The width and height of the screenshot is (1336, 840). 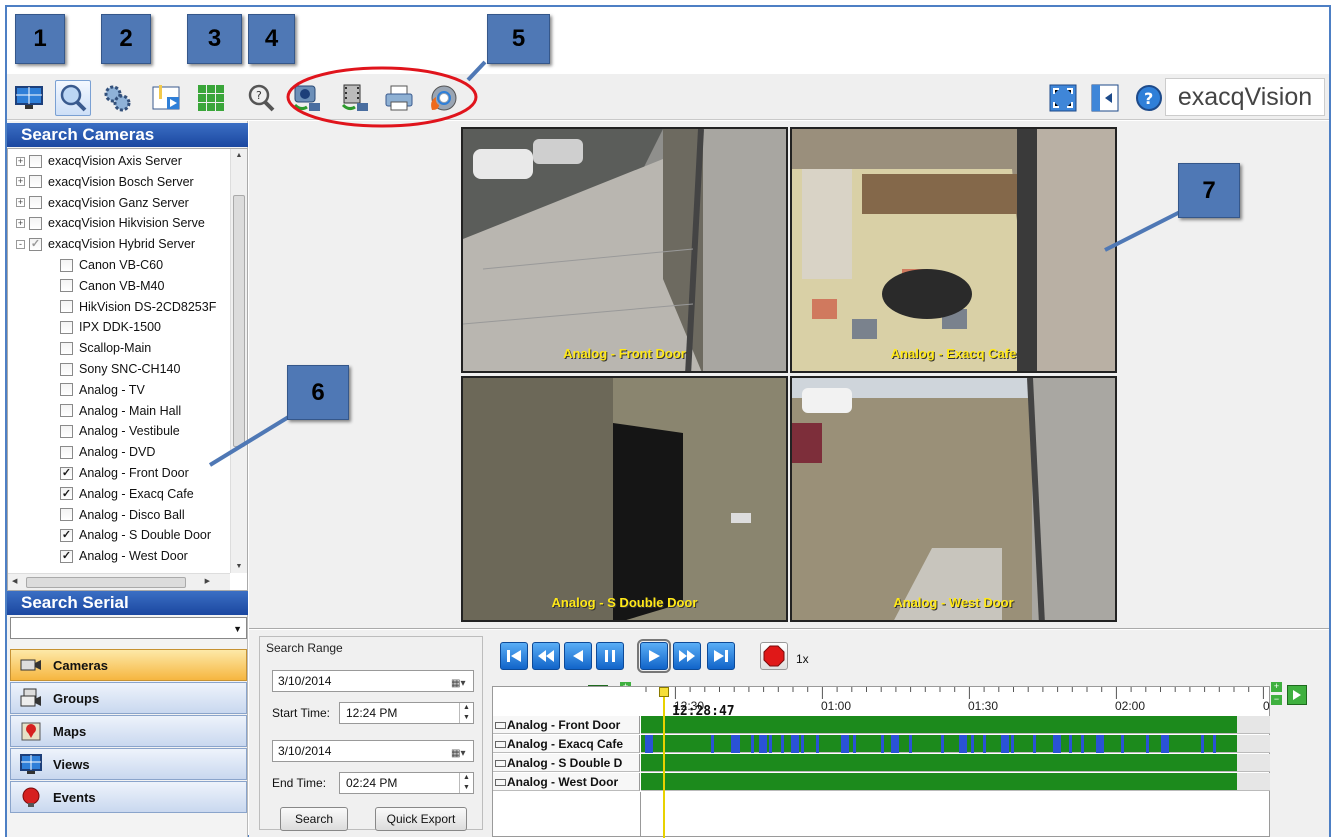 What do you see at coordinates (135, 535) in the screenshot?
I see `tree-item: ✓ Analog - S Double Door` at bounding box center [135, 535].